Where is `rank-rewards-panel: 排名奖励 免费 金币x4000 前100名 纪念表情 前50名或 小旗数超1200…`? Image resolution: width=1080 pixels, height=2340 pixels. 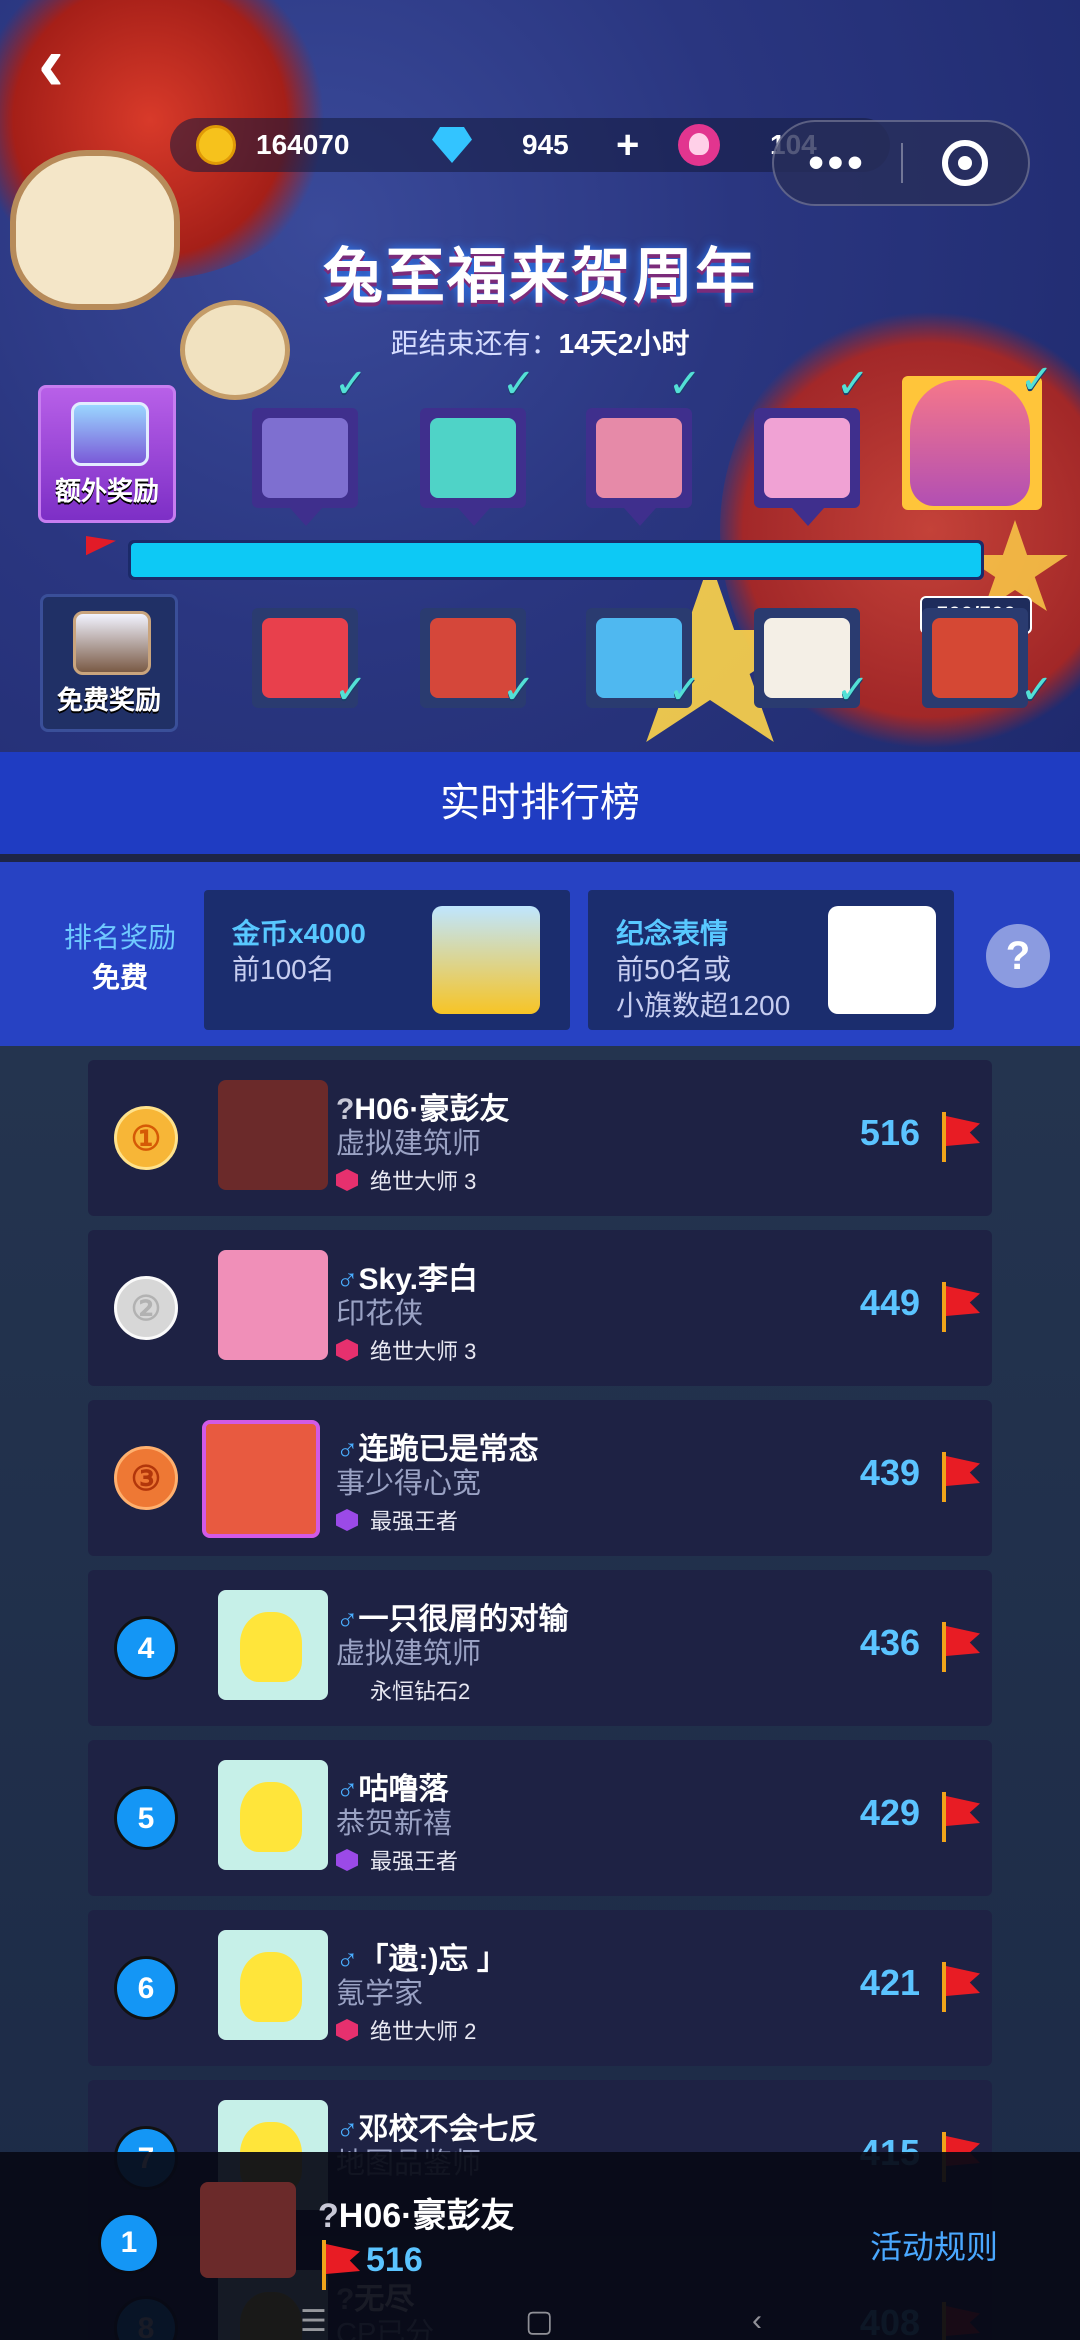 rank-rewards-panel: 排名奖励 免费 金币x4000 前100名 纪念表情 前50名或 小旗数超1200… is located at coordinates (540, 954).